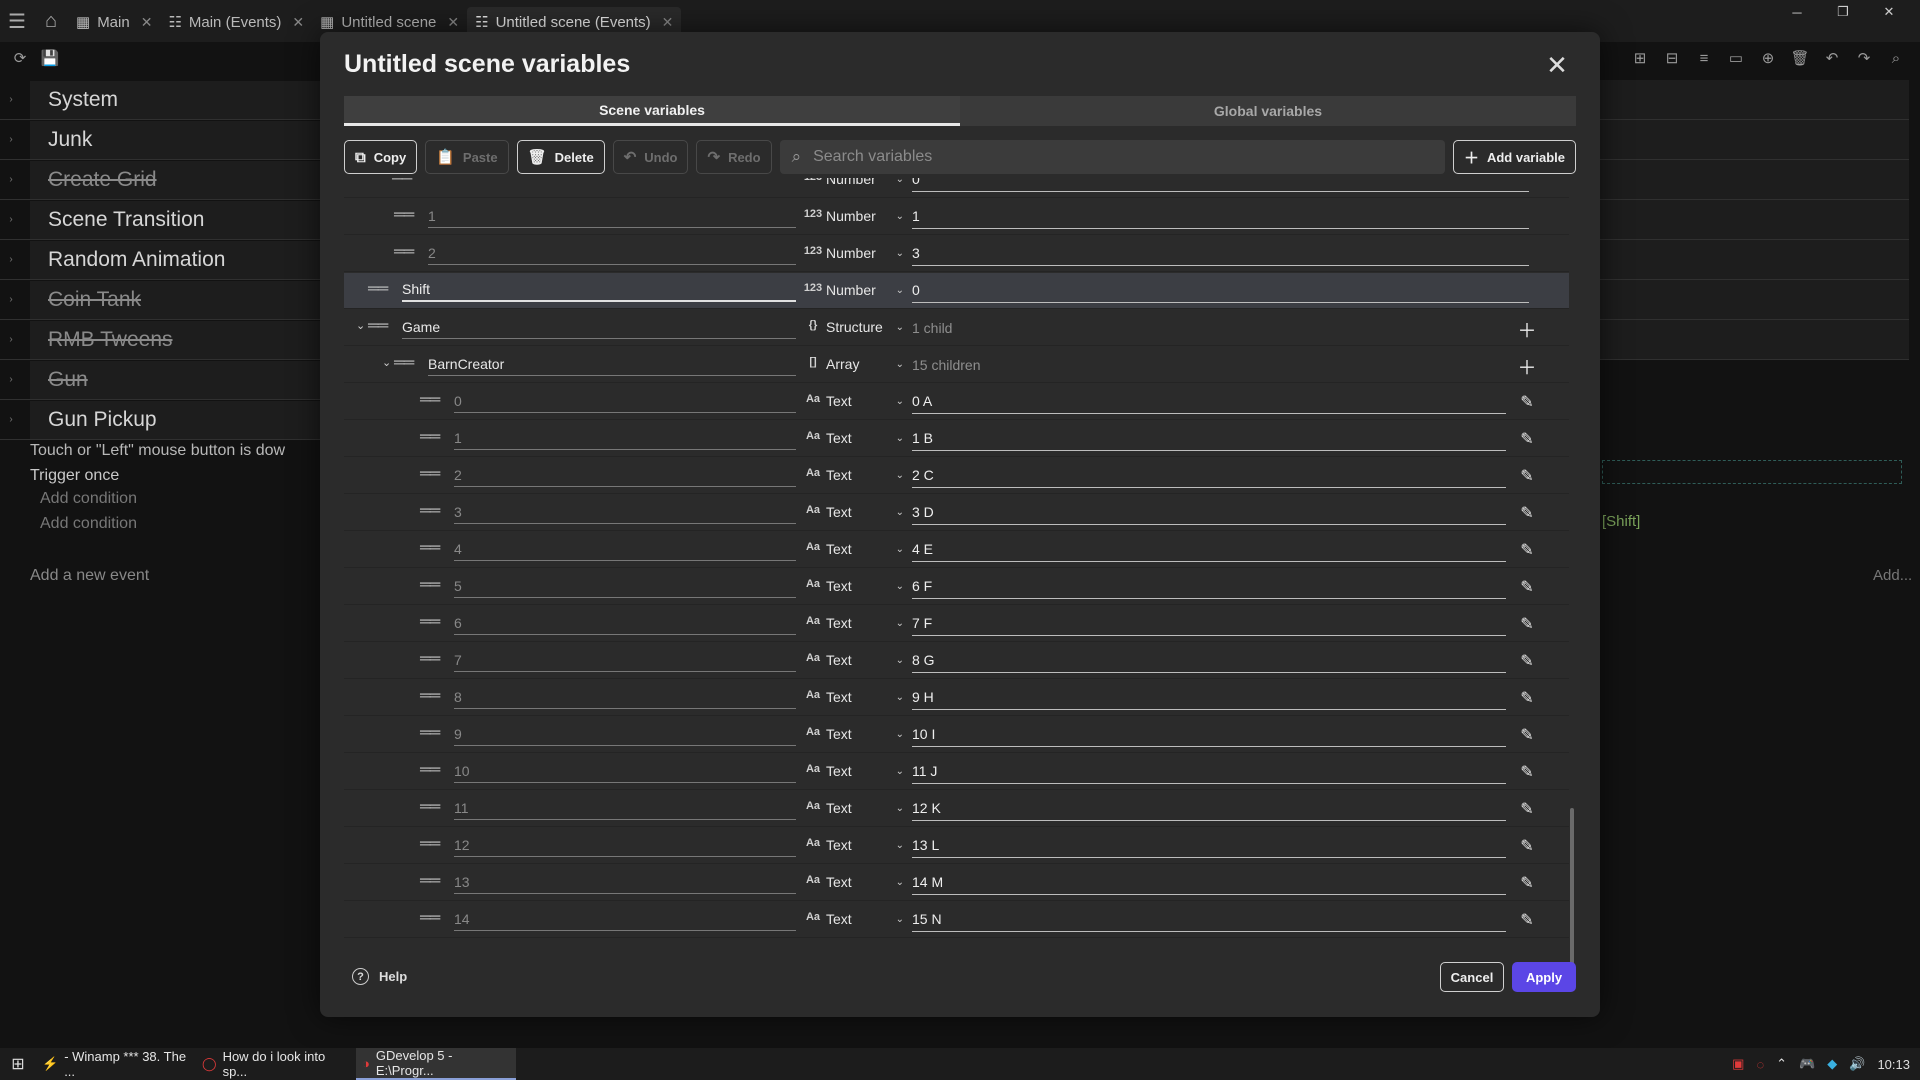 Image resolution: width=1920 pixels, height=1080 pixels. Describe the element at coordinates (1209, 919) in the screenshot. I see `variable-value-field: 15 N` at that location.